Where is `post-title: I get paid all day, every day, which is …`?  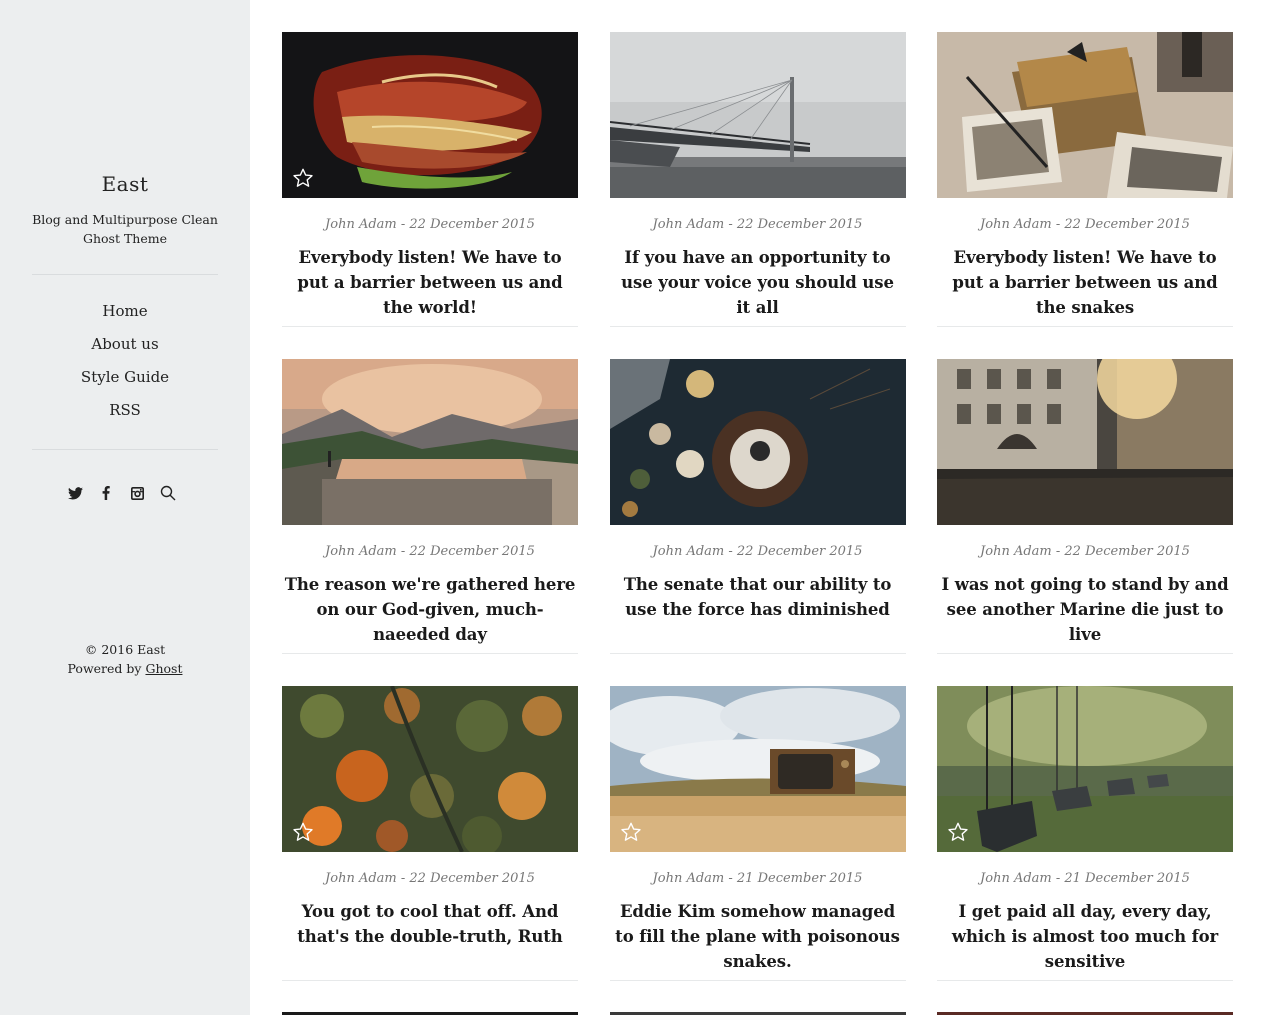 post-title: I get paid all day, every day, which is … is located at coordinates (1085, 936).